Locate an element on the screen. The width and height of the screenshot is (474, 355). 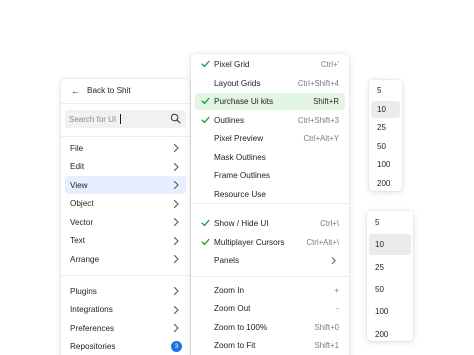
back-button: ← Back to Shit is located at coordinates (125, 90).